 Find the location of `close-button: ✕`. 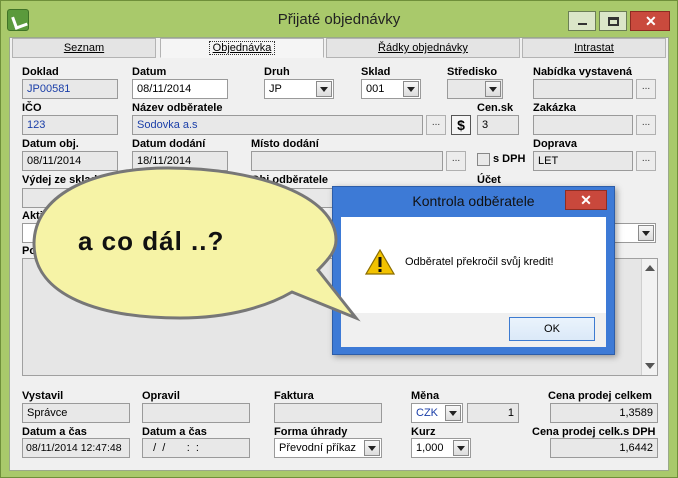

close-button: ✕ is located at coordinates (650, 21).